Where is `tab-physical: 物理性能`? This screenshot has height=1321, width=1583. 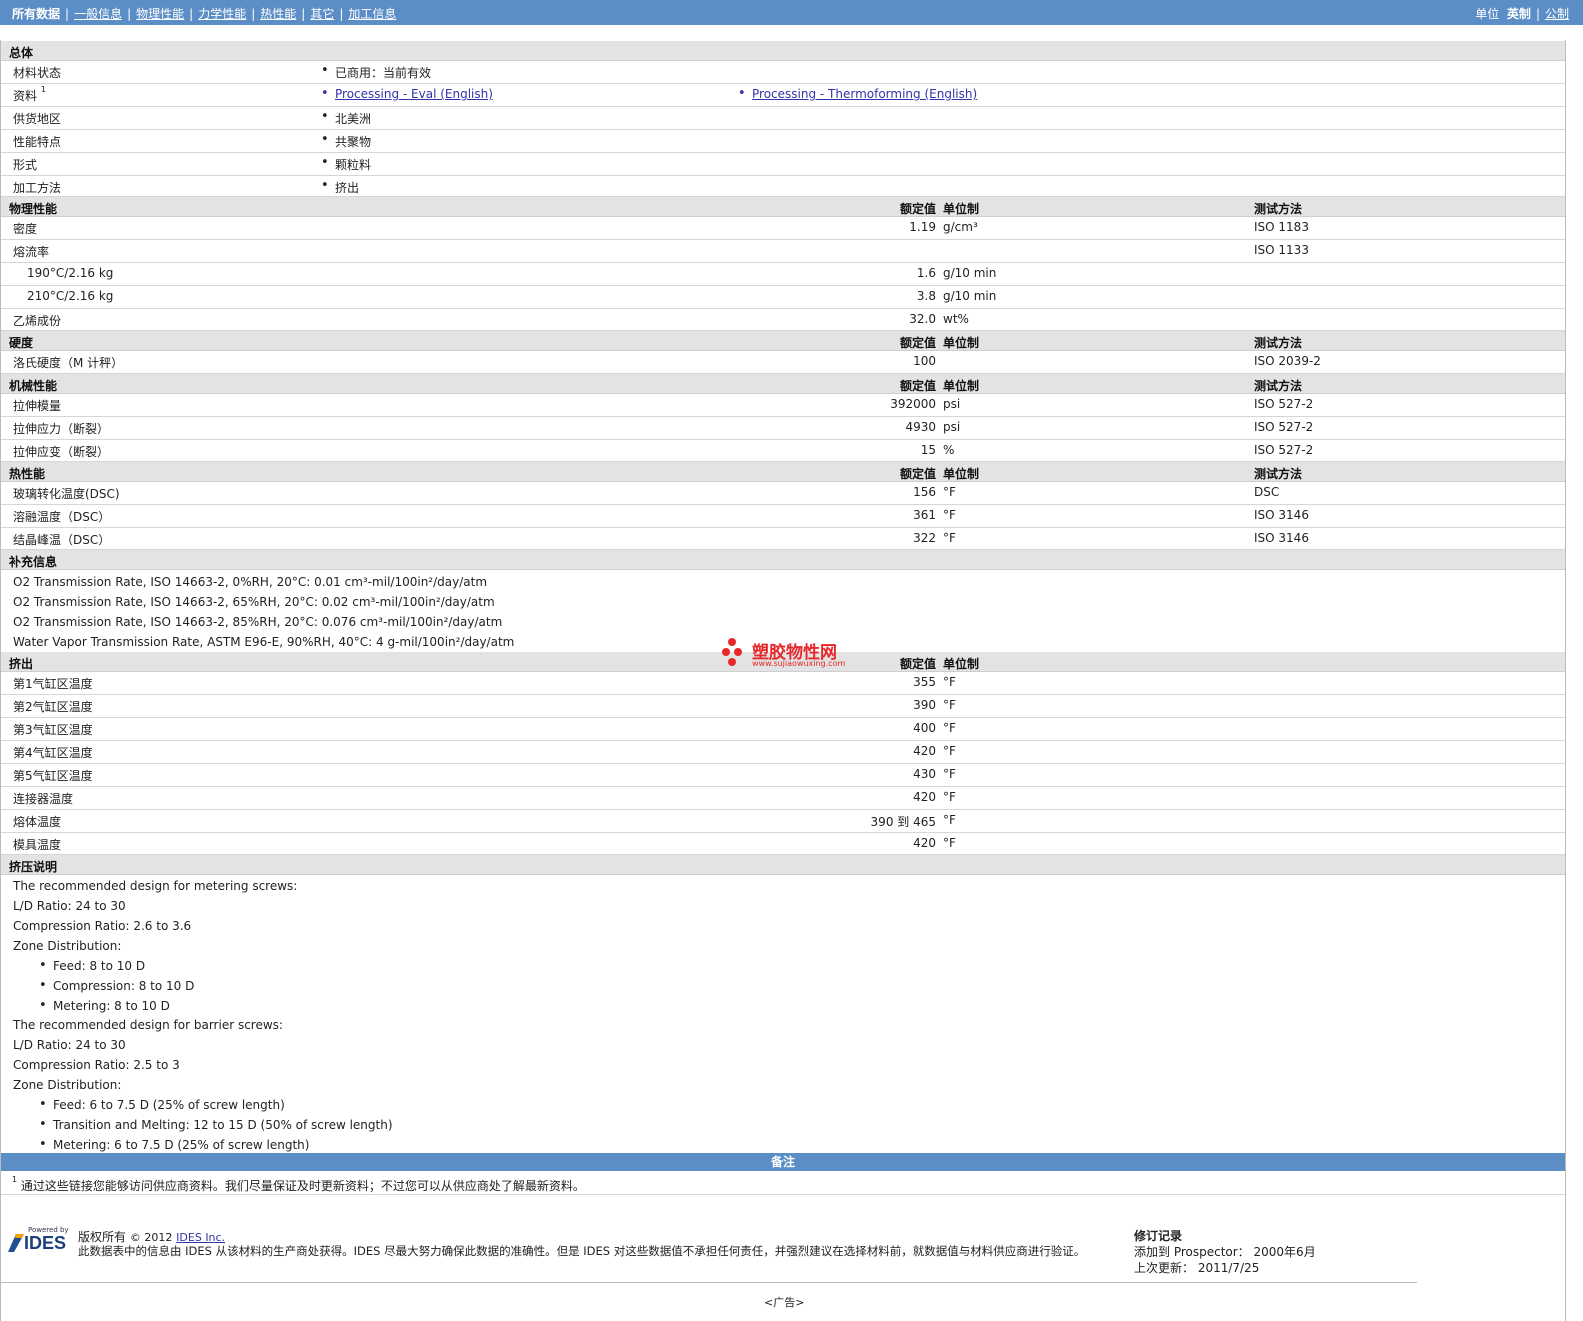 tab-physical: 物理性能 is located at coordinates (160, 14).